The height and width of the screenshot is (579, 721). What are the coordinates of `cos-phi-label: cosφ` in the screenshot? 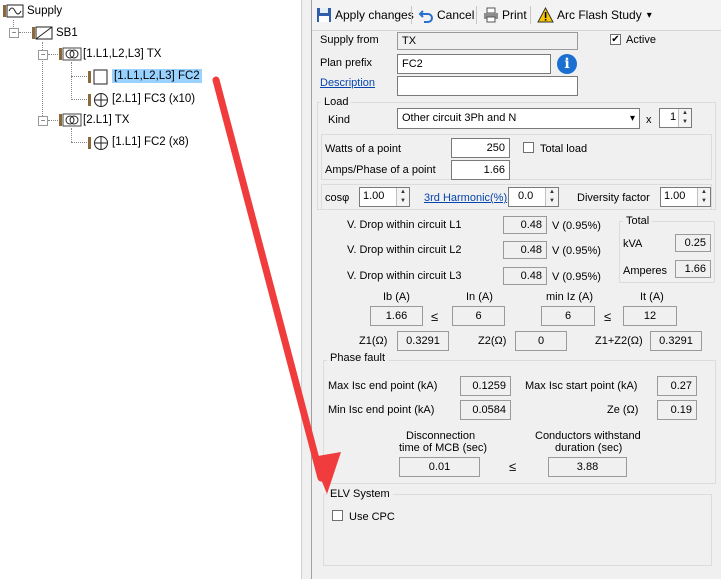 It's located at (337, 198).